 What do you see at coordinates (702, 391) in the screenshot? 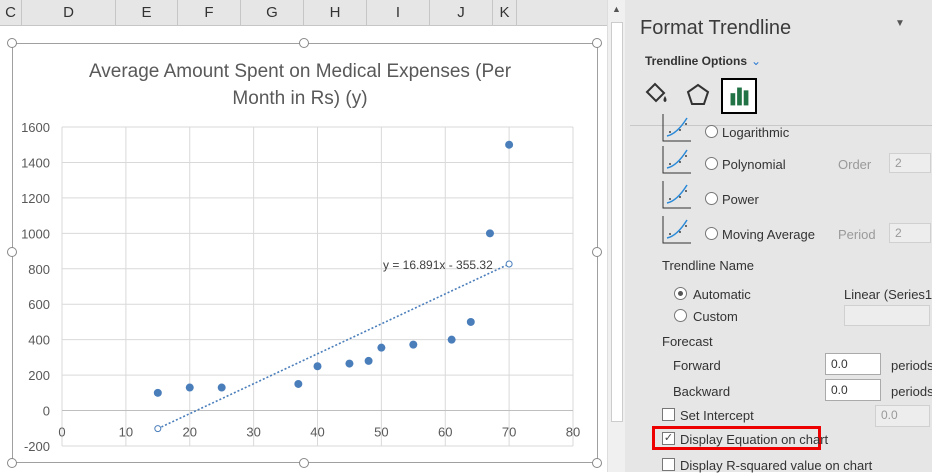
I see `backward-label: Backward` at bounding box center [702, 391].